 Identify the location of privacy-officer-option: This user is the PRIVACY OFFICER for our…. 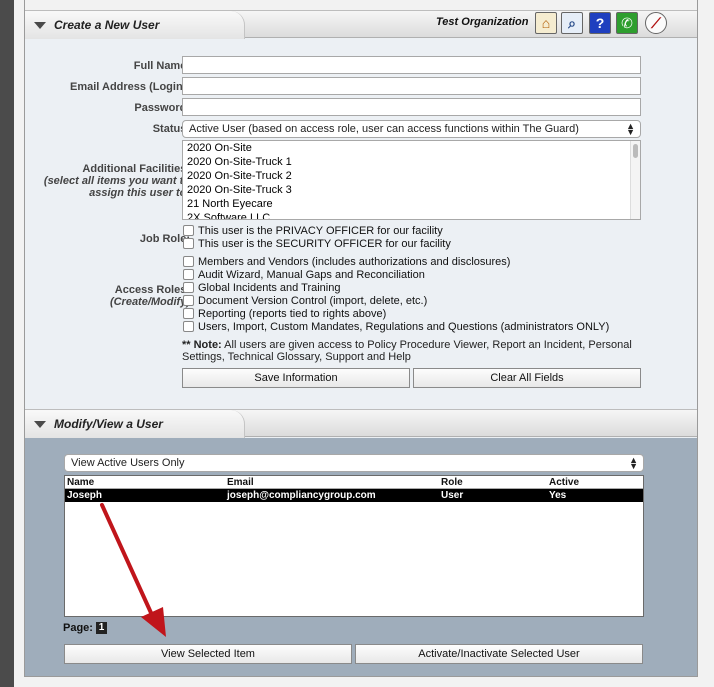
(313, 231).